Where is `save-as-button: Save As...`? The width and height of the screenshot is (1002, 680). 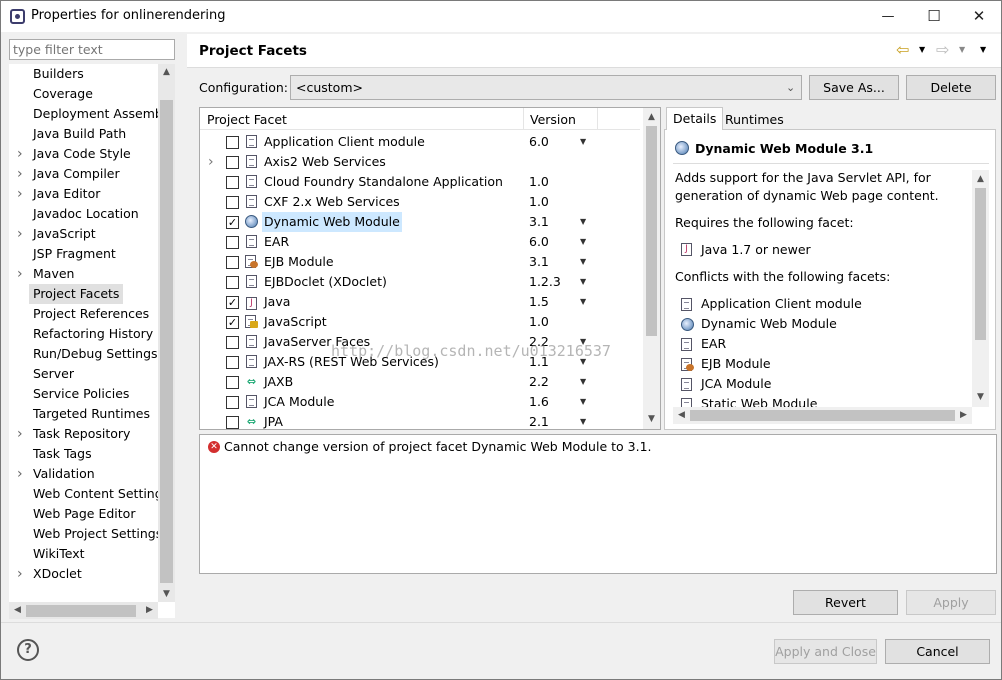 save-as-button: Save As... is located at coordinates (854, 87).